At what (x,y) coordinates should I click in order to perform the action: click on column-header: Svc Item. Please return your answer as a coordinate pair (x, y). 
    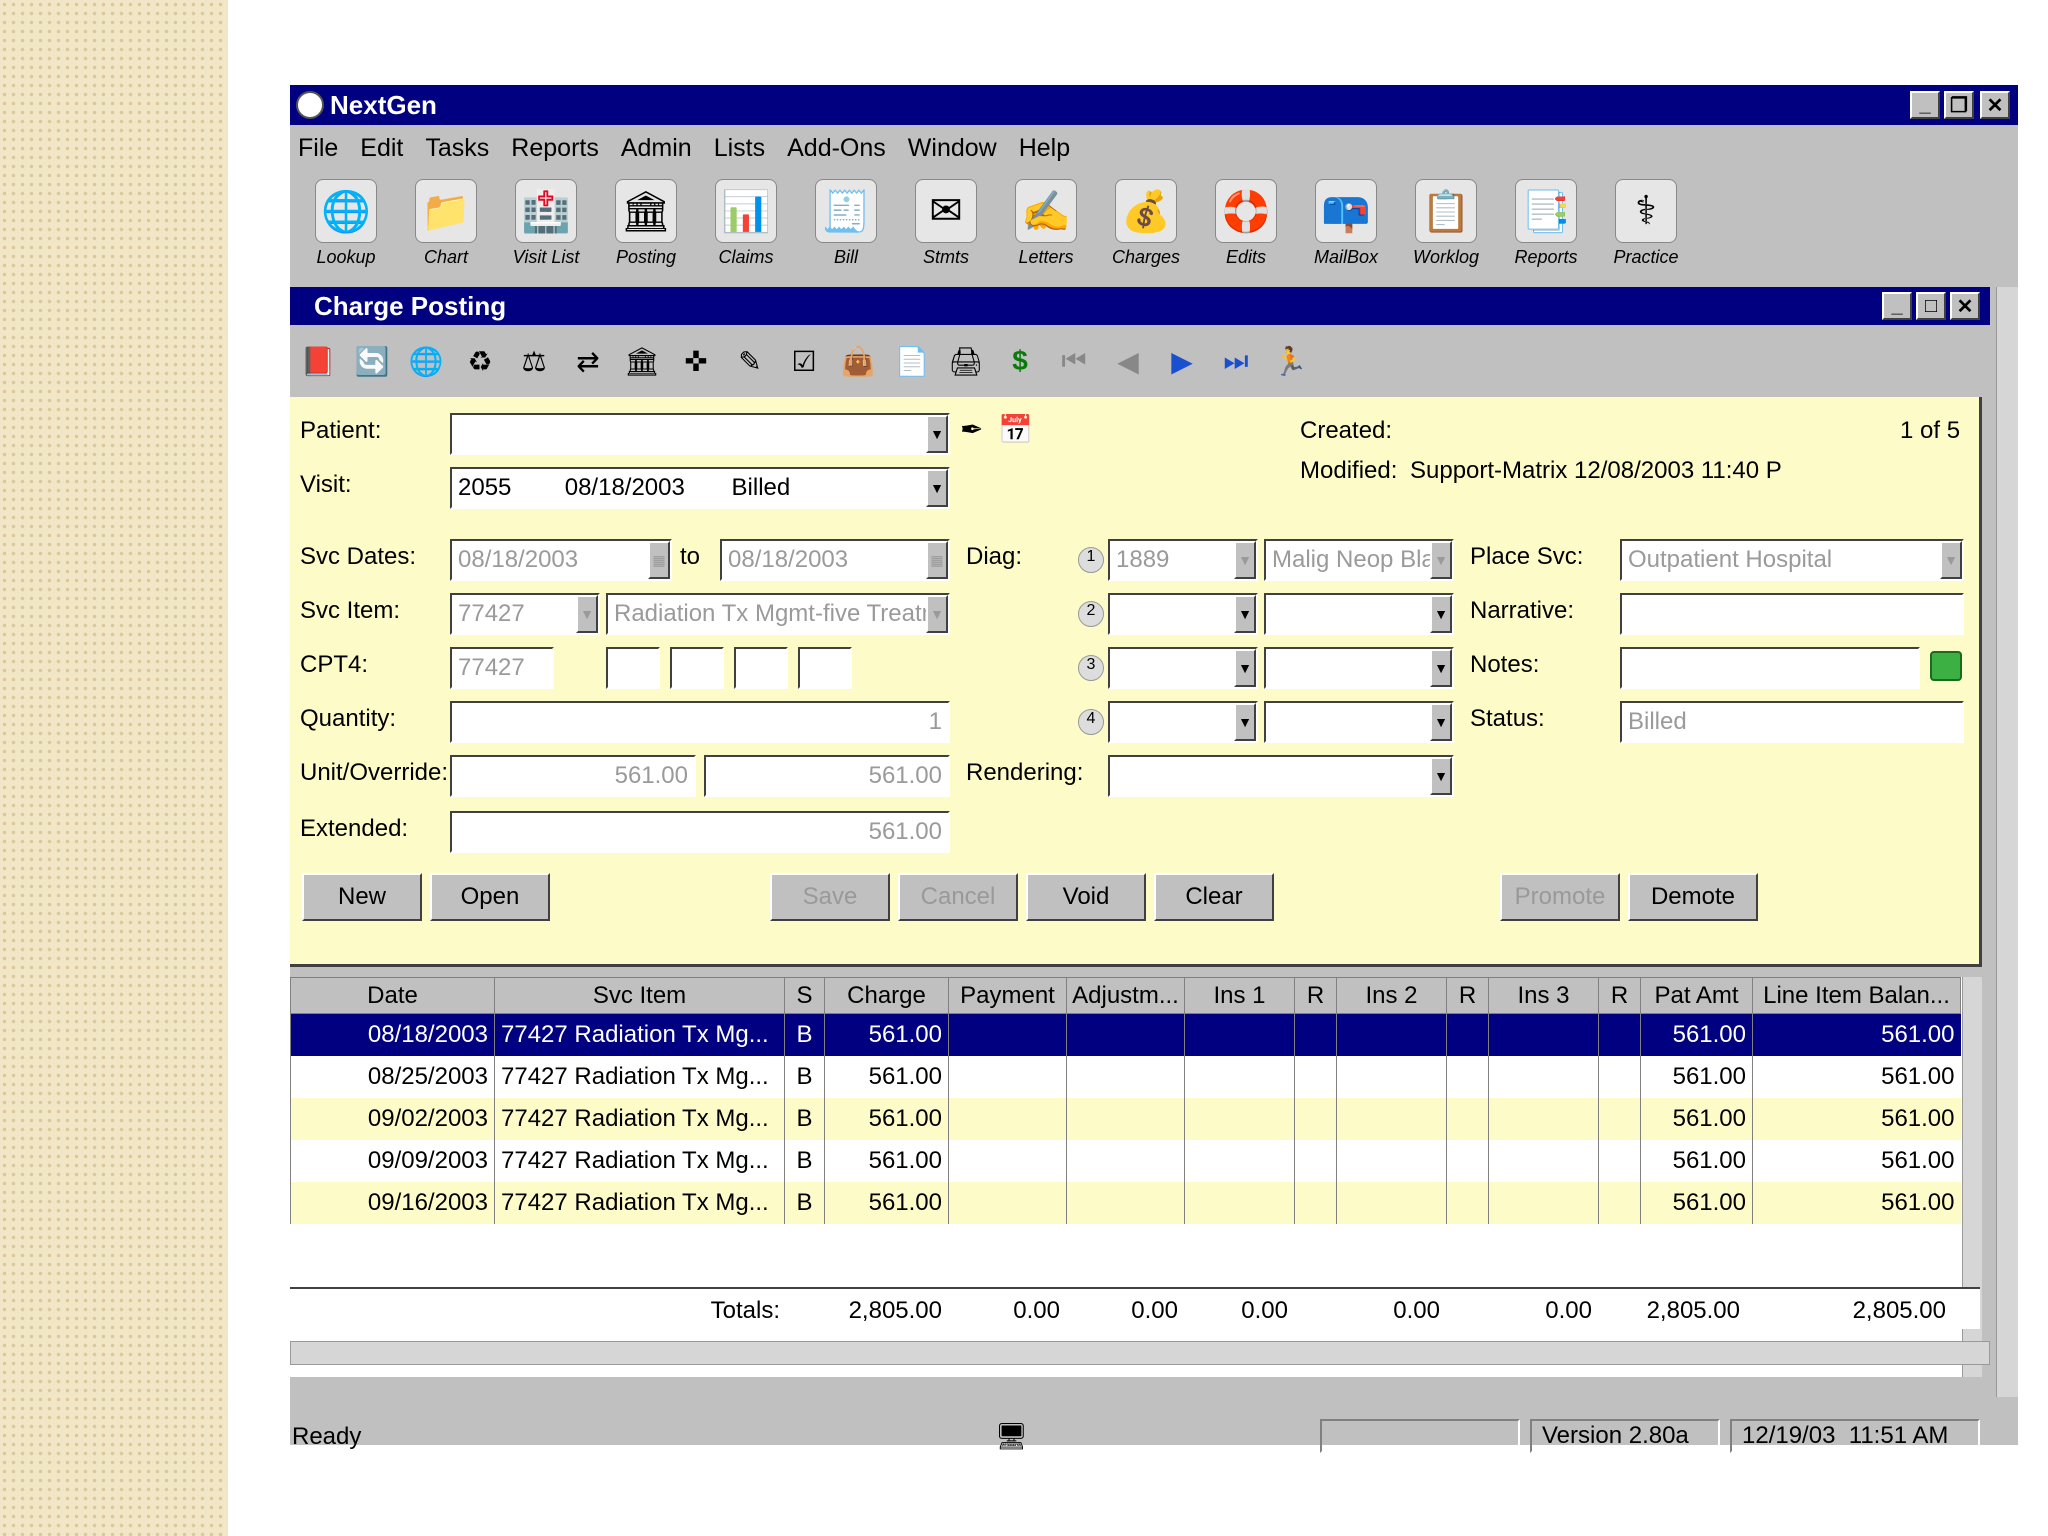
    Looking at the image, I should click on (639, 995).